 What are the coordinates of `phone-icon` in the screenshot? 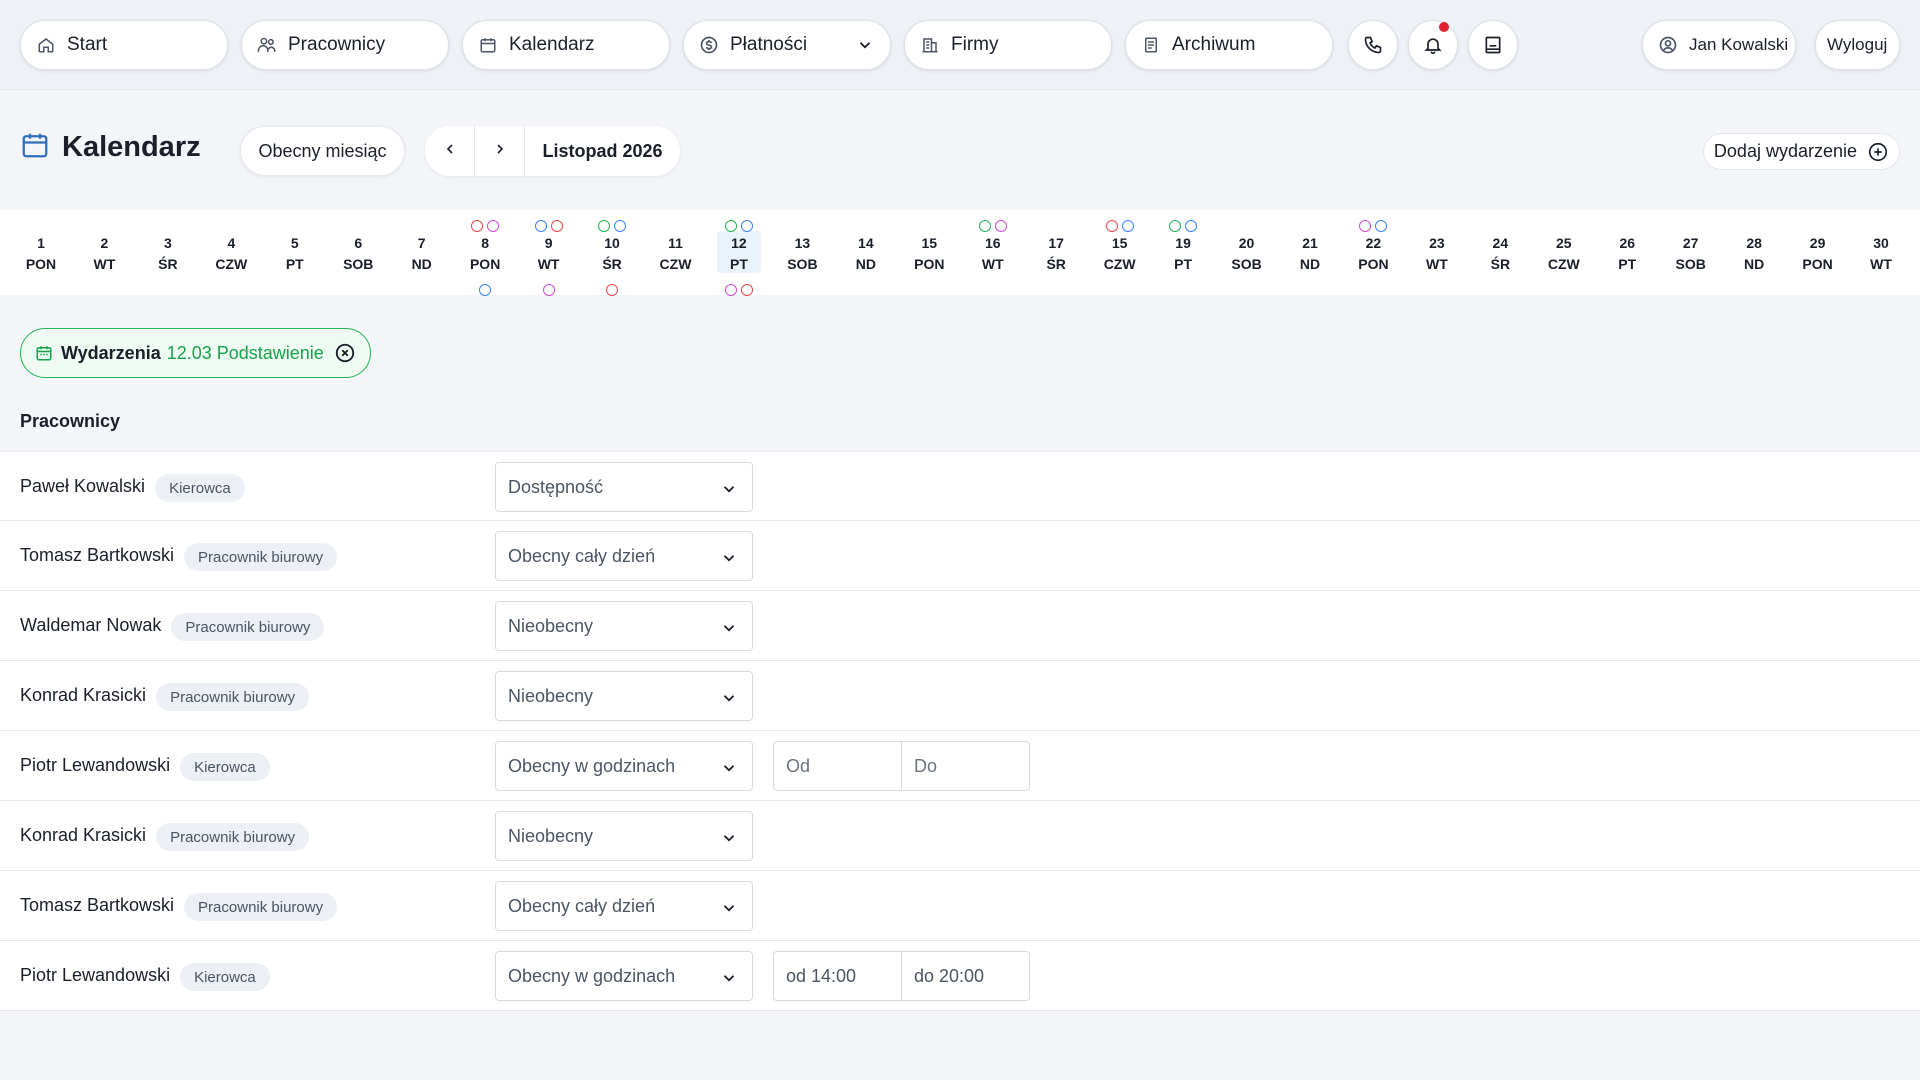 It's located at (1373, 45).